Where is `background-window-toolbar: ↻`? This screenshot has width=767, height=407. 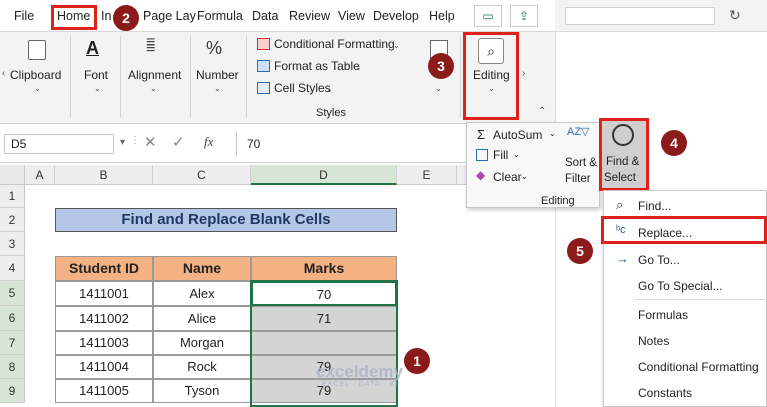
background-window-toolbar: ↻ is located at coordinates (661, 16).